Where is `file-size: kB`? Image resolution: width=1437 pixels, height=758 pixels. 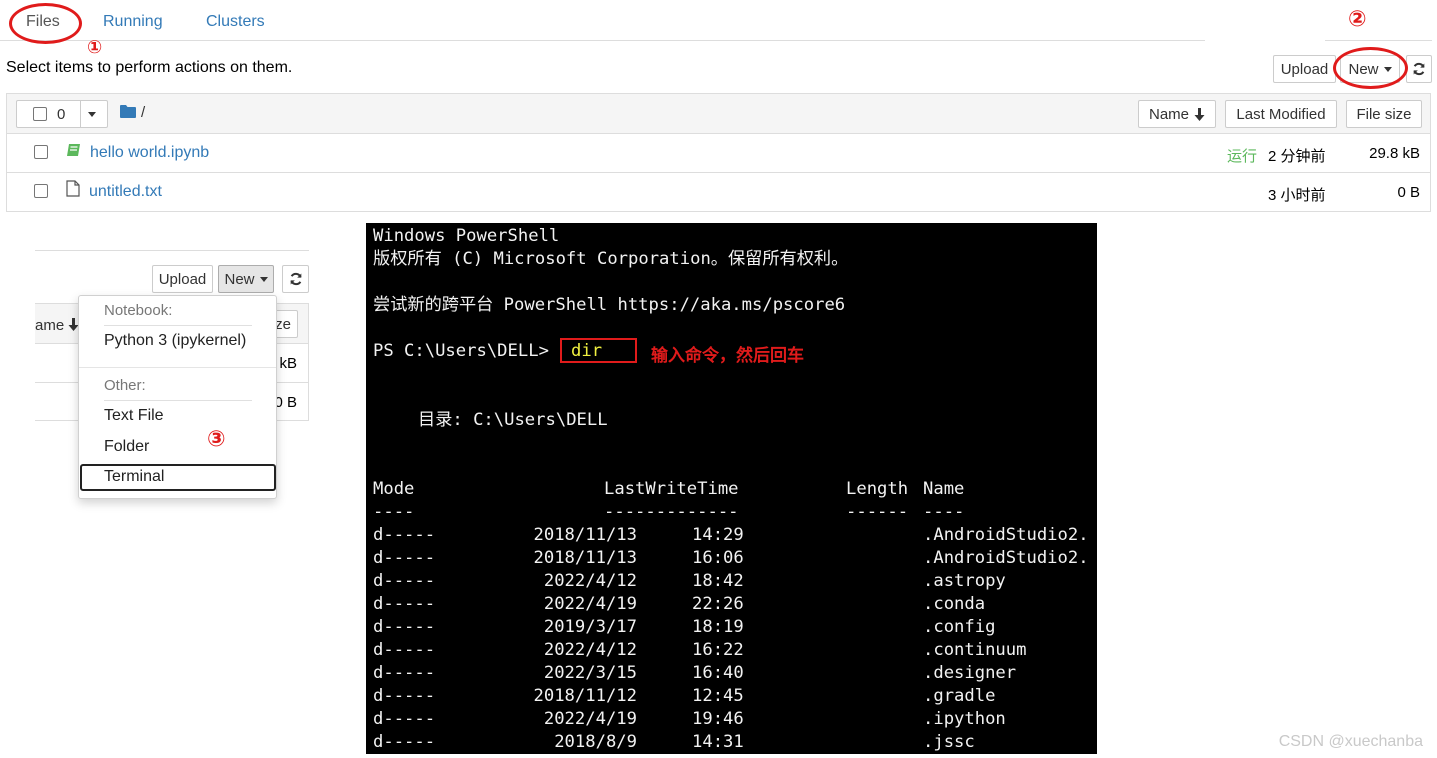 file-size: kB is located at coordinates (288, 363).